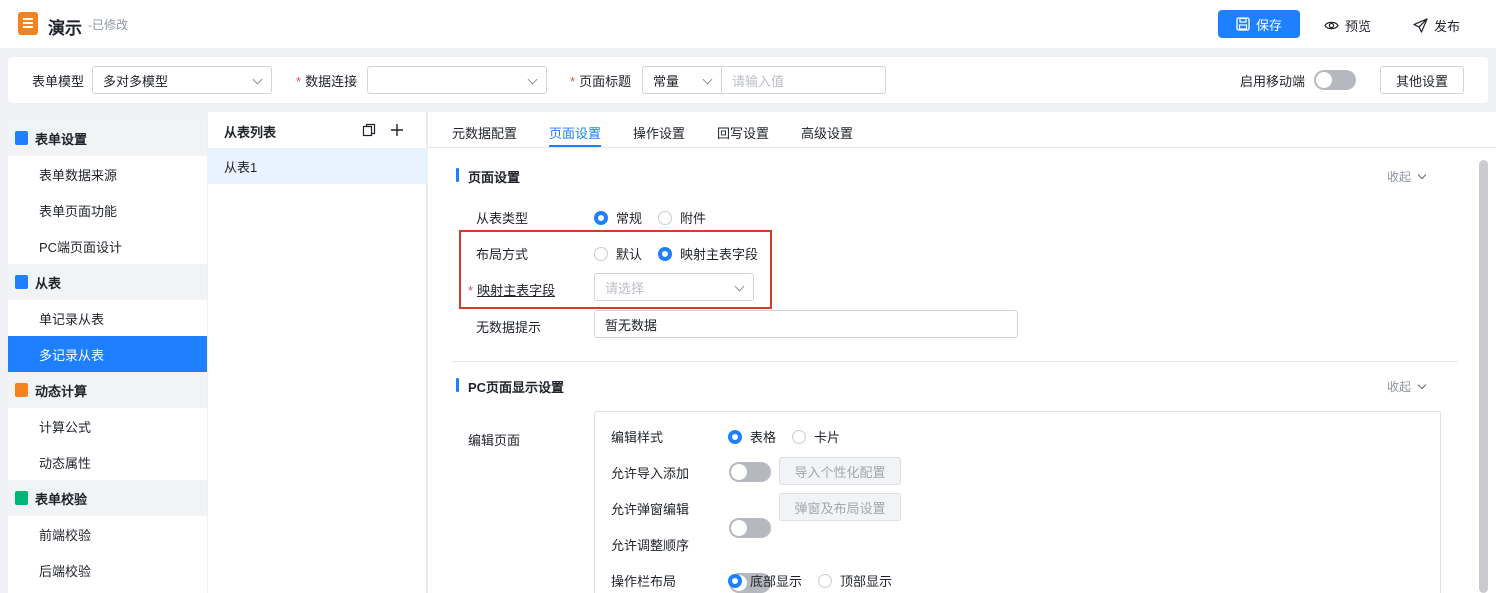 The image size is (1496, 593). What do you see at coordinates (693, 218) in the screenshot?
I see `radio-label: 附件` at bounding box center [693, 218].